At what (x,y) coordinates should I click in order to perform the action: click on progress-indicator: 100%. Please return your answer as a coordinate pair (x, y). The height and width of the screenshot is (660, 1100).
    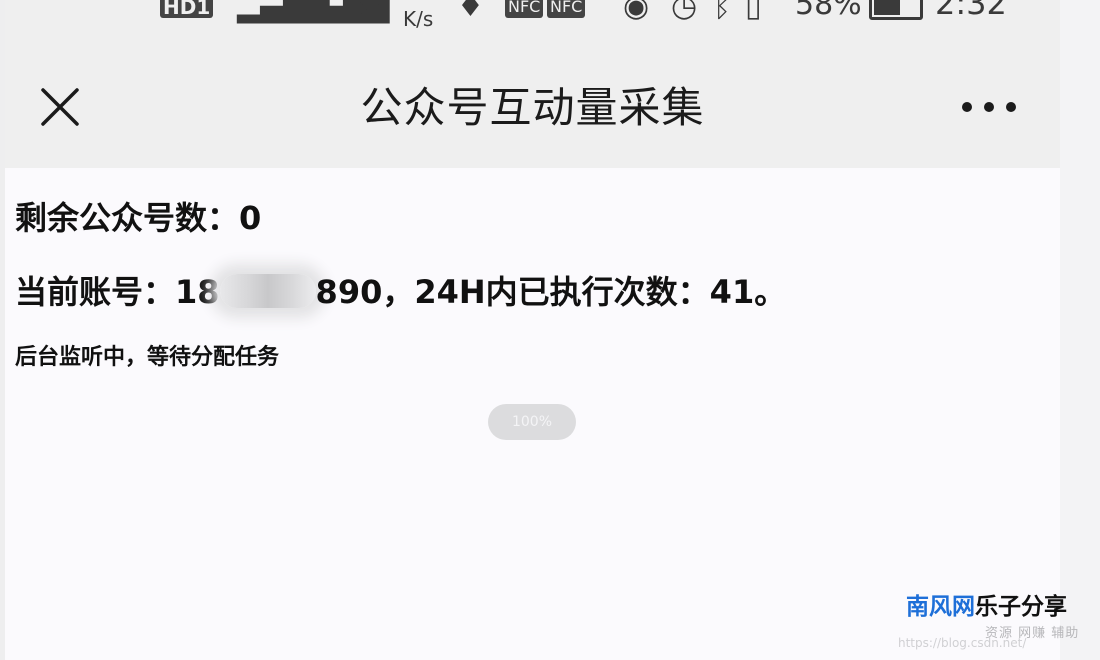
    Looking at the image, I should click on (532, 422).